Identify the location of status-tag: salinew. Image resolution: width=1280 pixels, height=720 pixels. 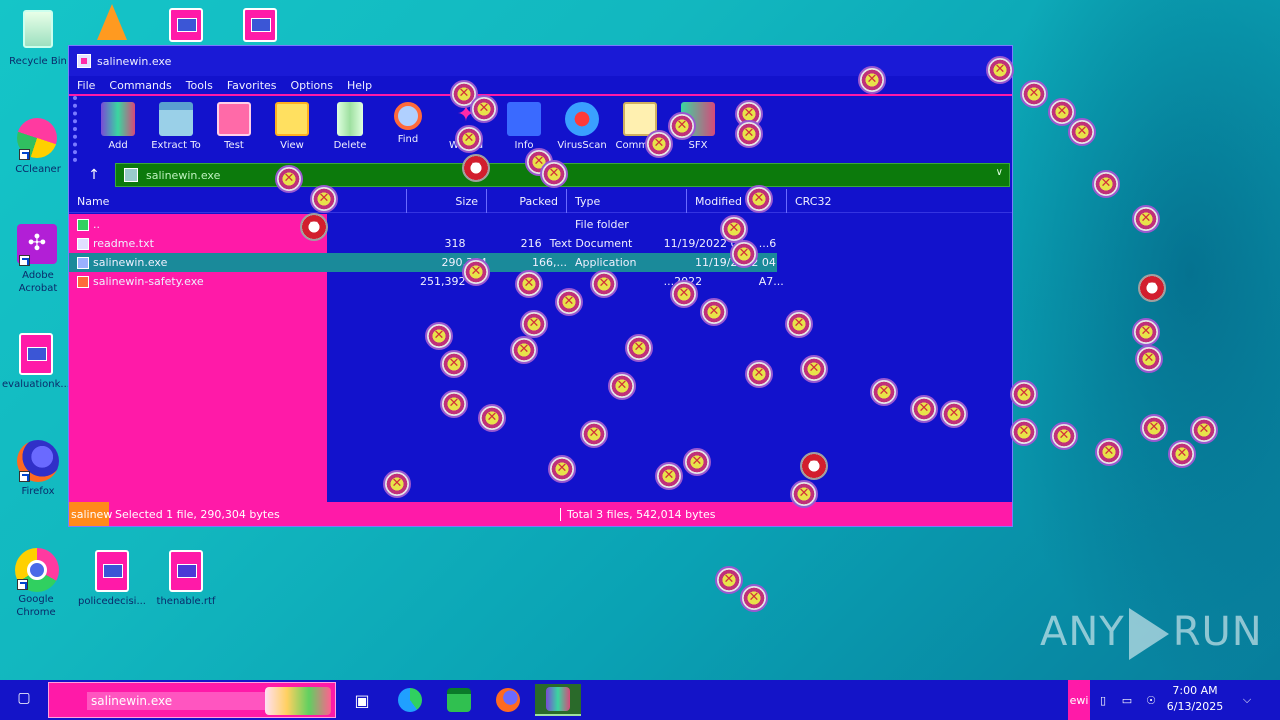
(90, 514).